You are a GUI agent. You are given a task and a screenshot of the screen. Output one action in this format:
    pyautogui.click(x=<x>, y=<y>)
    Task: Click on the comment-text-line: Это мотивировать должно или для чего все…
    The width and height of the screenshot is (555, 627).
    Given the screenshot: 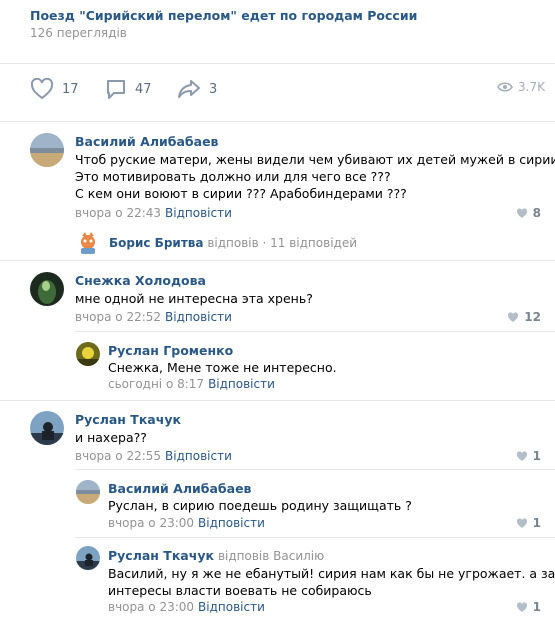 What is the action you would take?
    pyautogui.click(x=233, y=176)
    